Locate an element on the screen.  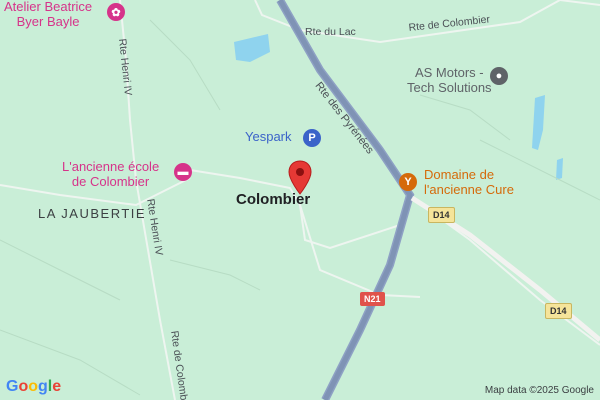
location-marker-icon is located at coordinates (300, 178).